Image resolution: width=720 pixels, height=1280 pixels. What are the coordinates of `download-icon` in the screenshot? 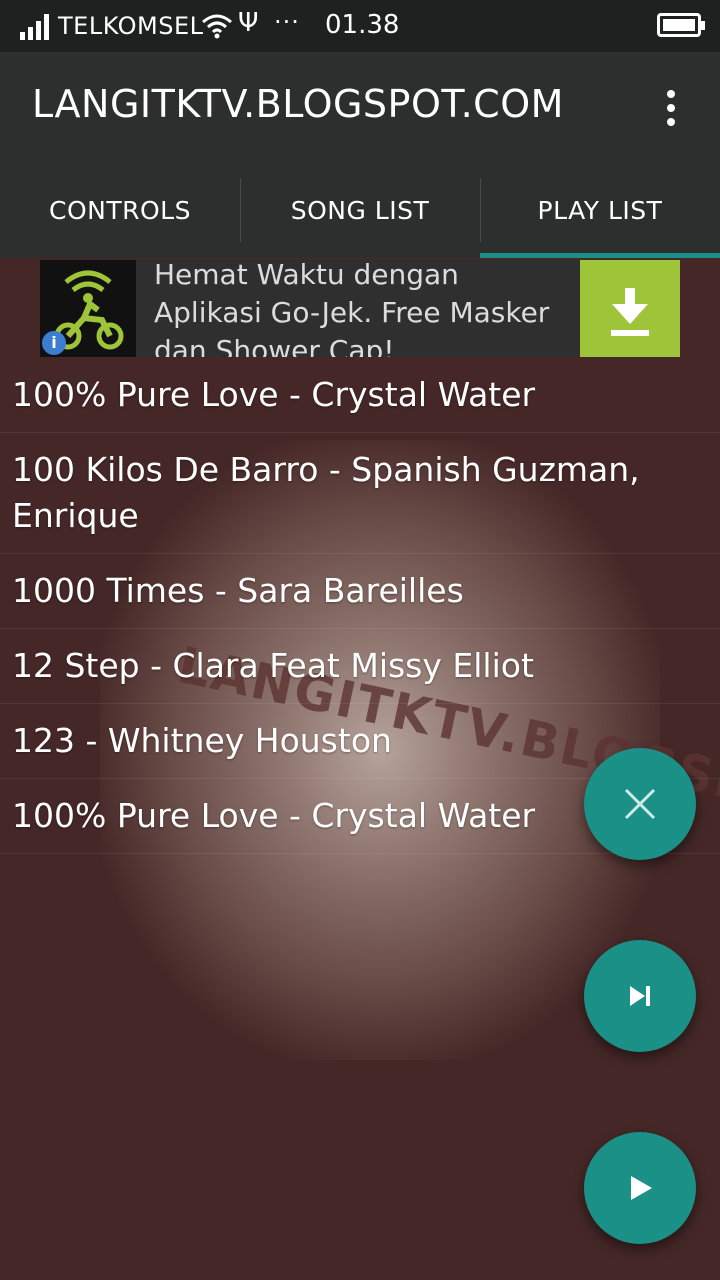 It's located at (630, 308).